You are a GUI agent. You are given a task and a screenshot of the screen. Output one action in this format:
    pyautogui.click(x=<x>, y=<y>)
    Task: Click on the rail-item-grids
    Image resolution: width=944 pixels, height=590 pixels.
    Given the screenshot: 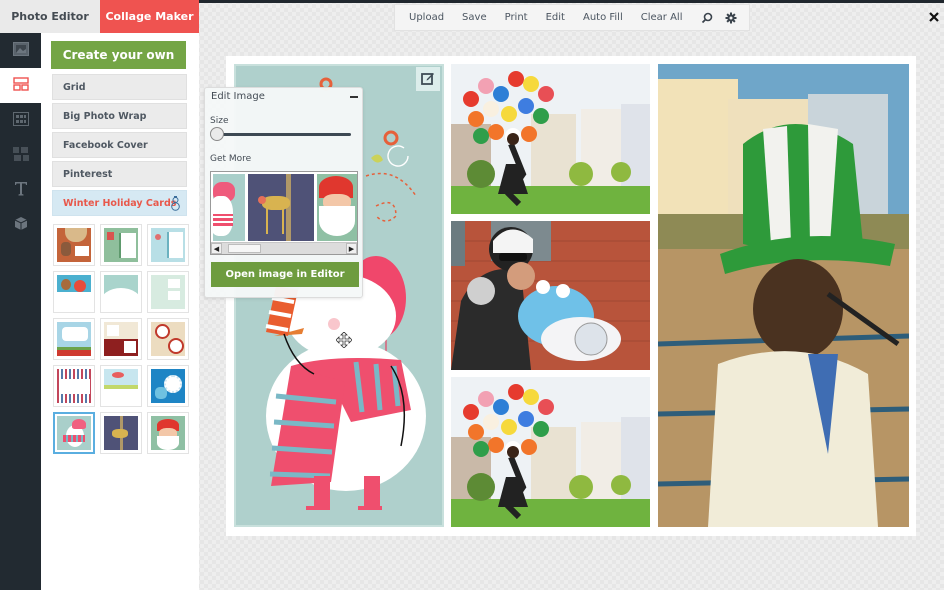 What is the action you would take?
    pyautogui.click(x=20, y=120)
    